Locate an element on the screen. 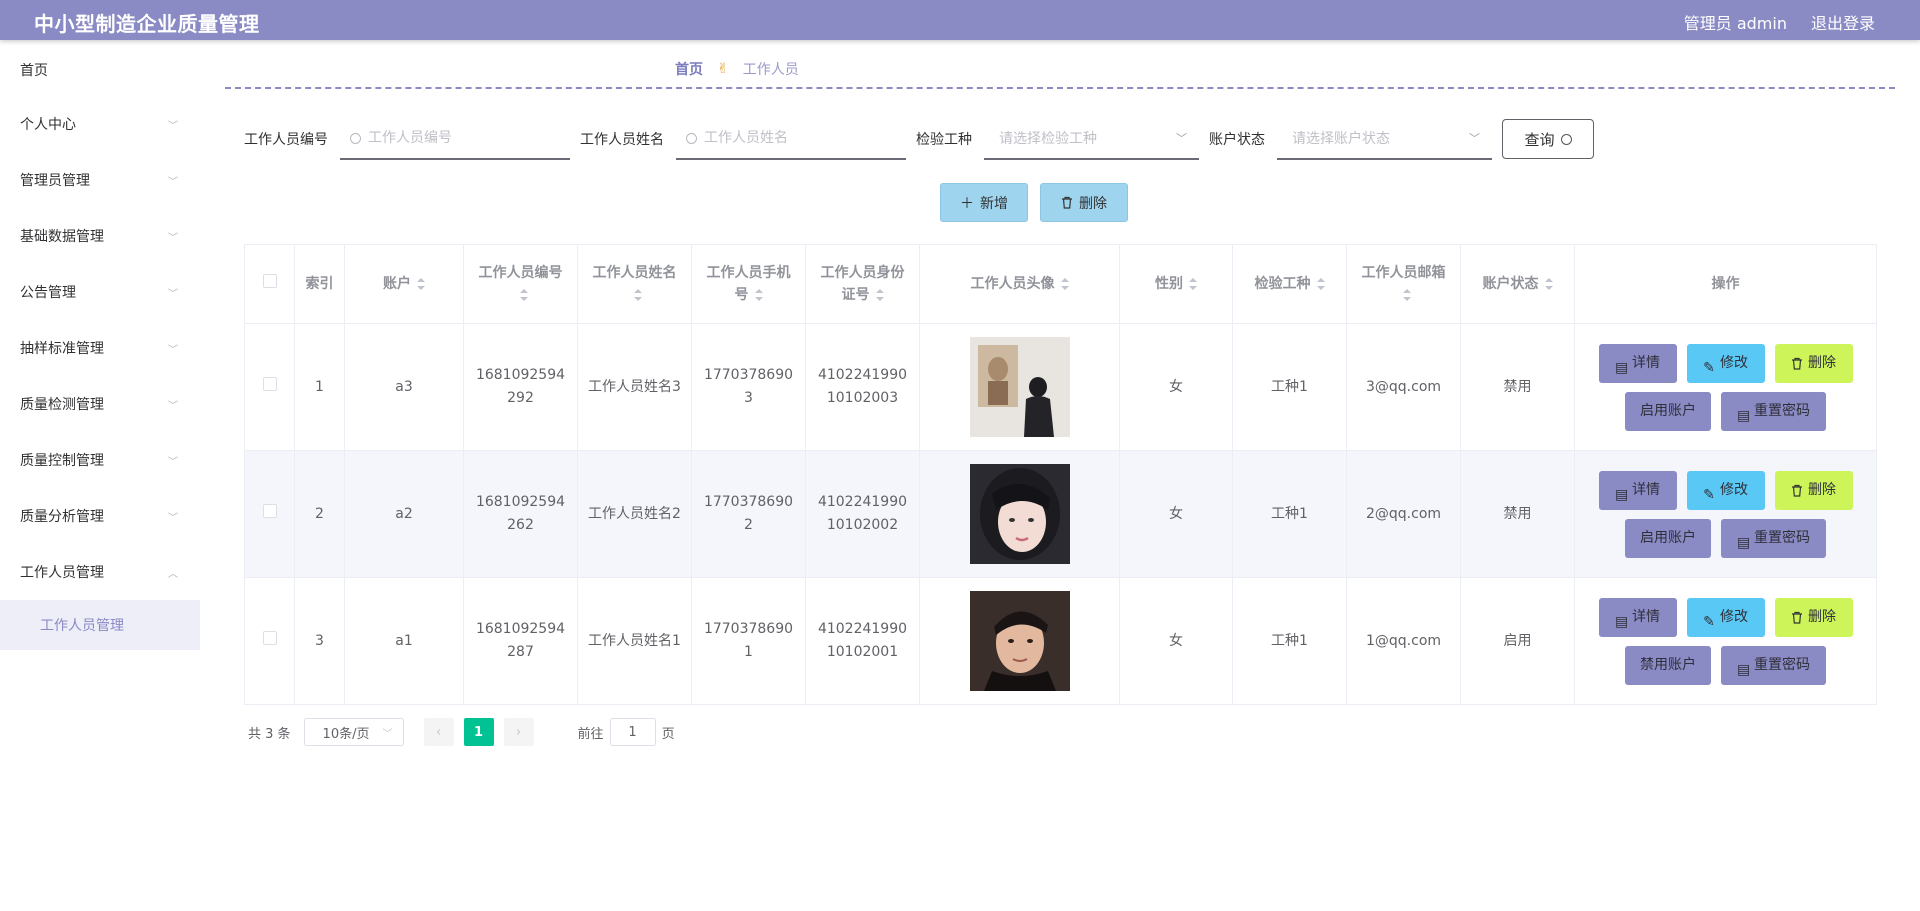 This screenshot has height=911, width=1920. cell-inspection-type: 工种1 is located at coordinates (1289, 387).